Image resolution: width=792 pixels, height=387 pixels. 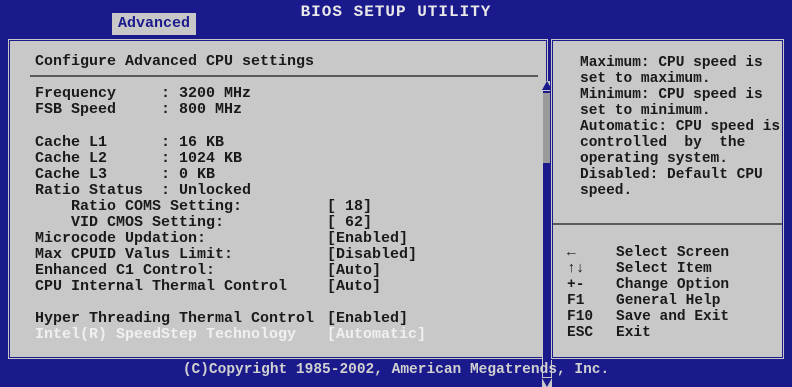 I want to click on key-esc: ESC, so click(x=580, y=333).